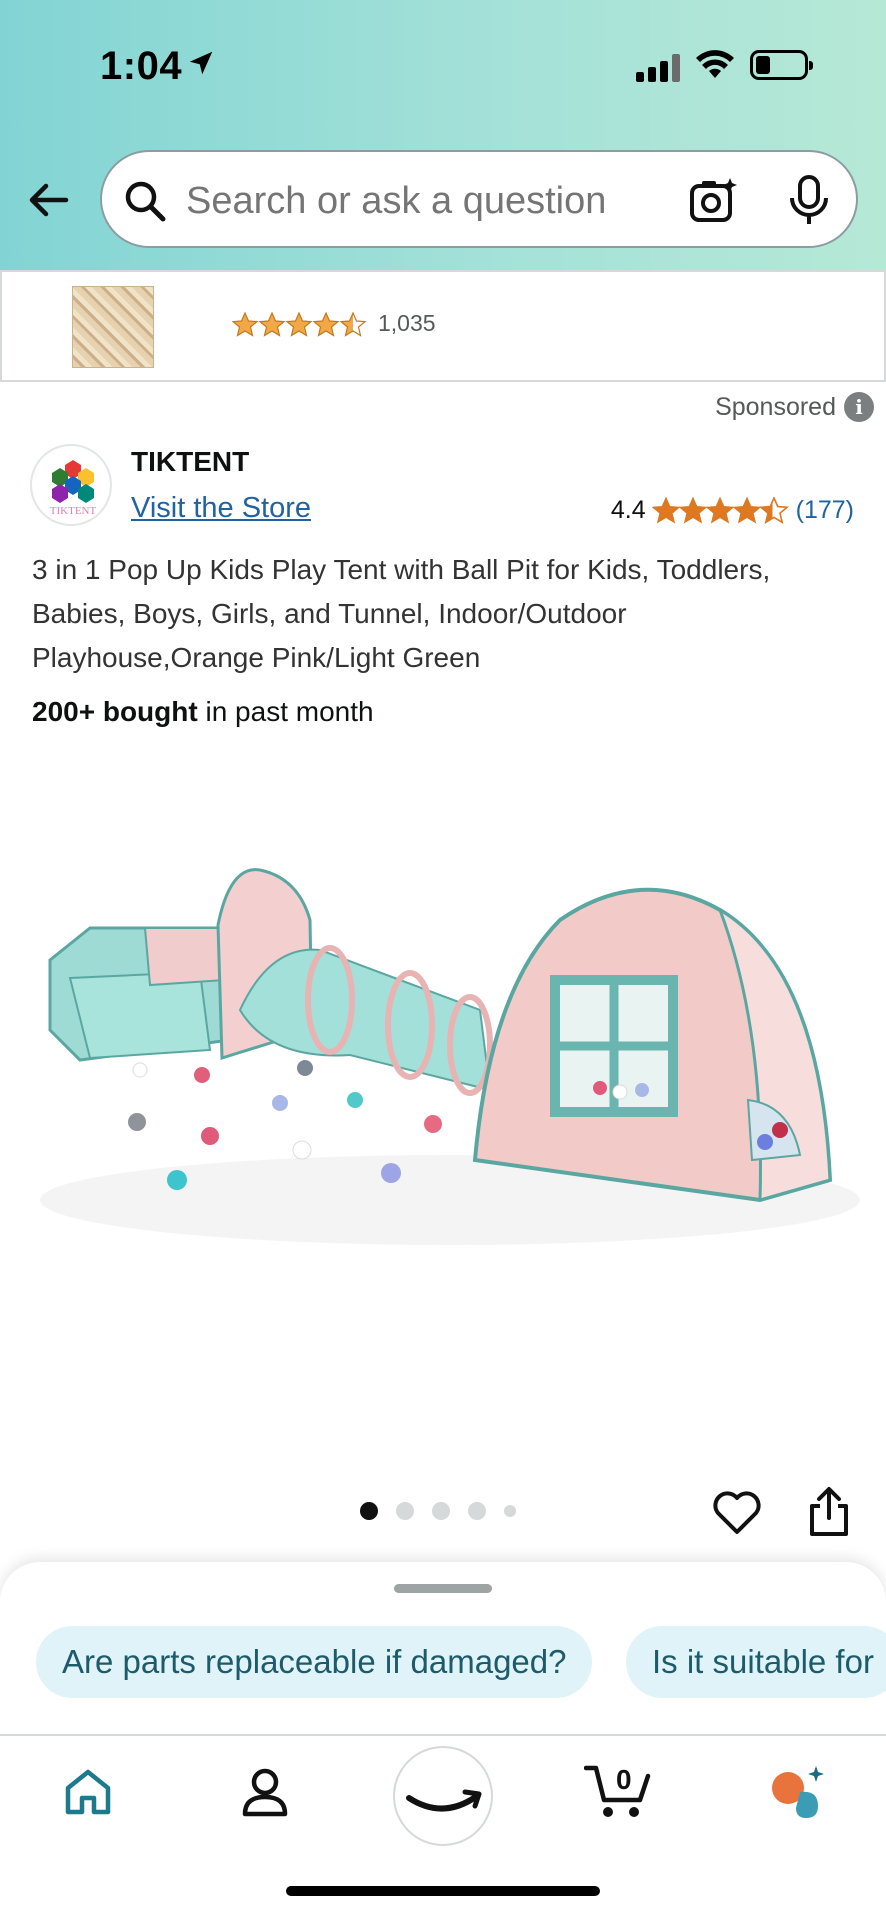 This screenshot has width=886, height=1920. I want to click on app-header: 1:04, so click(443, 135).